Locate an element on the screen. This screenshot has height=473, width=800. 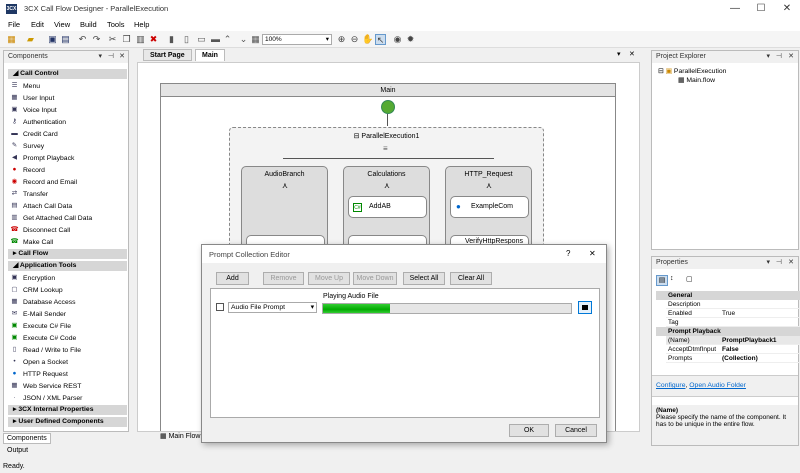
prompt-checkbox is located at coordinates (220, 307).